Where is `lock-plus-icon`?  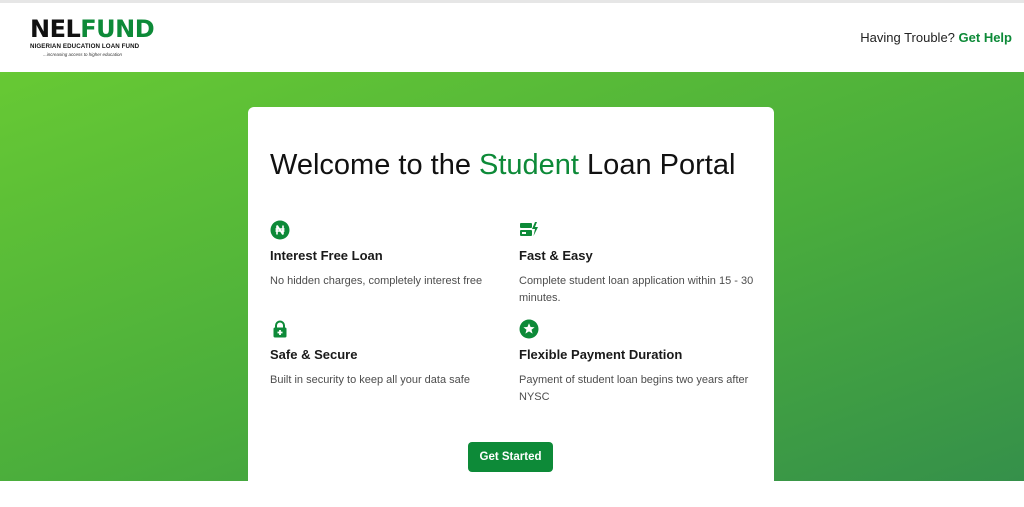 lock-plus-icon is located at coordinates (280, 329).